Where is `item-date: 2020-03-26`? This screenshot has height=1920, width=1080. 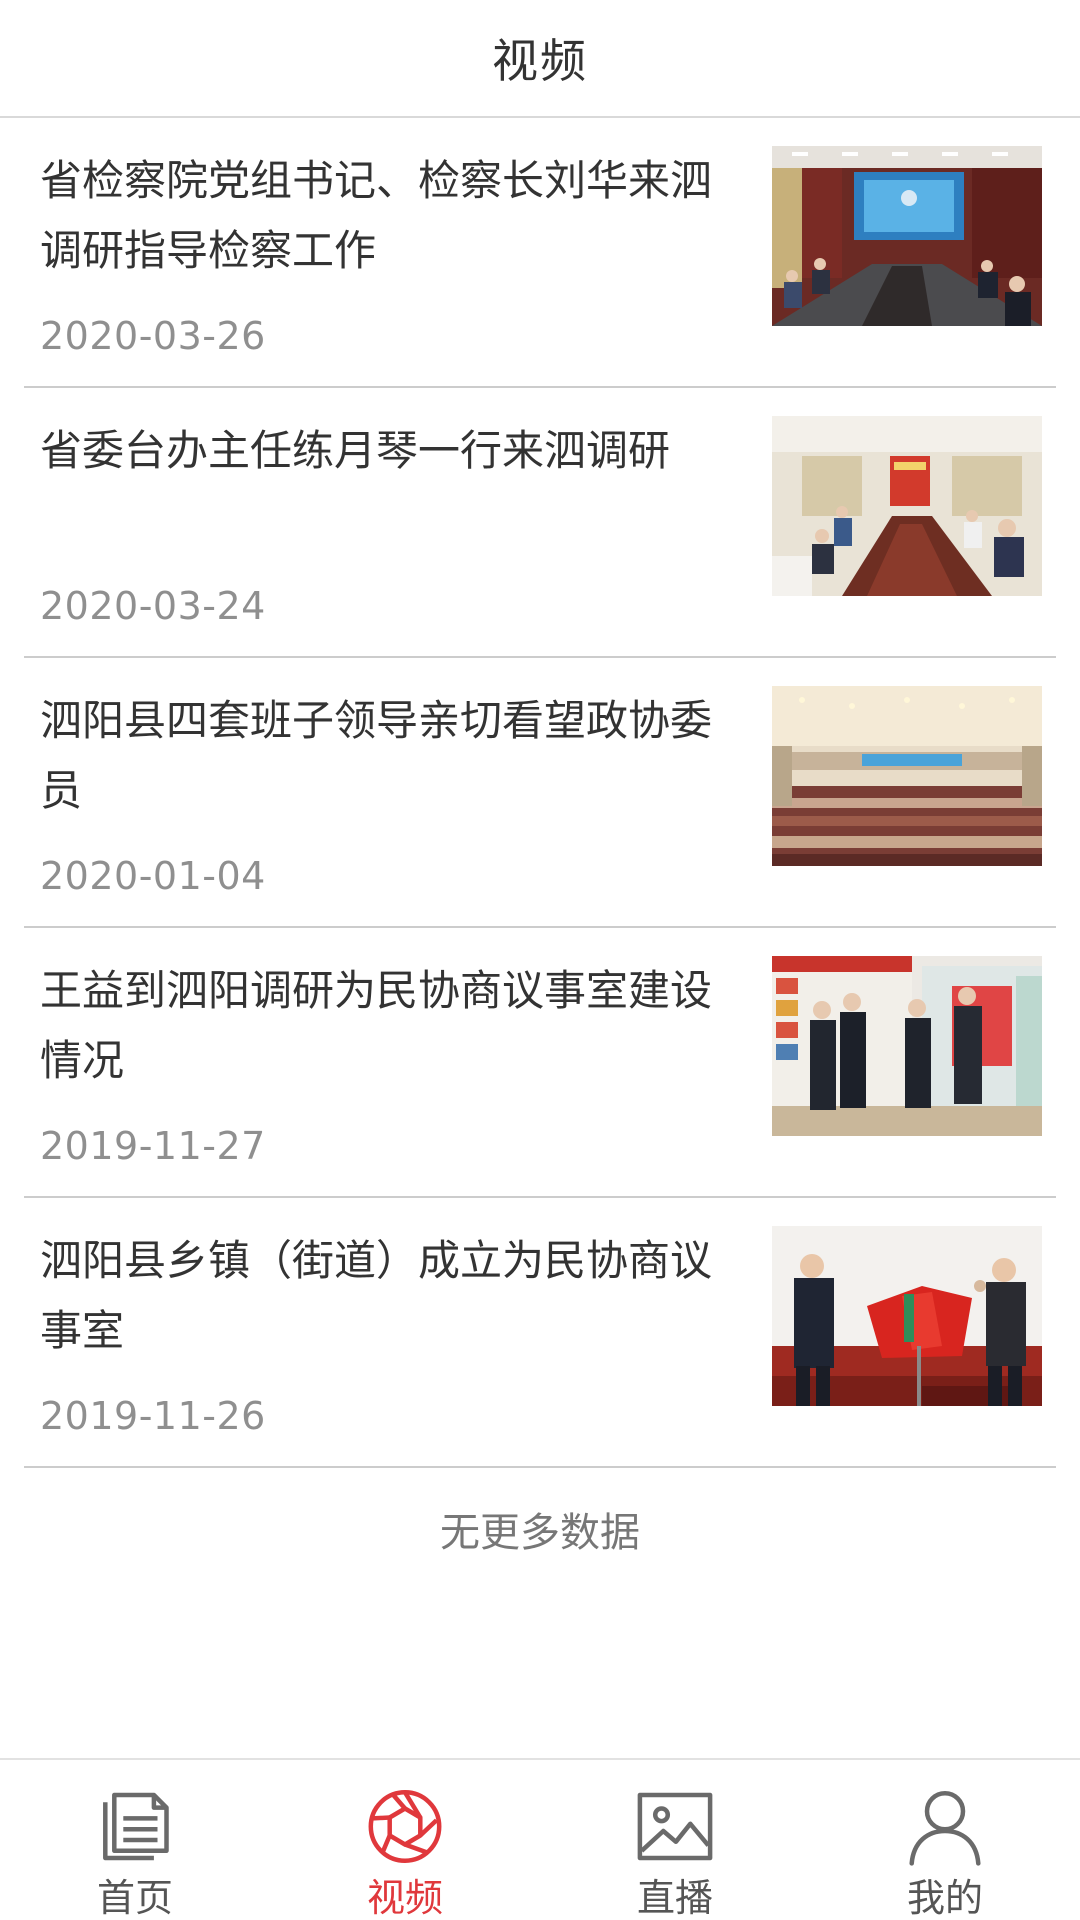
item-date: 2020-03-26 is located at coordinates (153, 336).